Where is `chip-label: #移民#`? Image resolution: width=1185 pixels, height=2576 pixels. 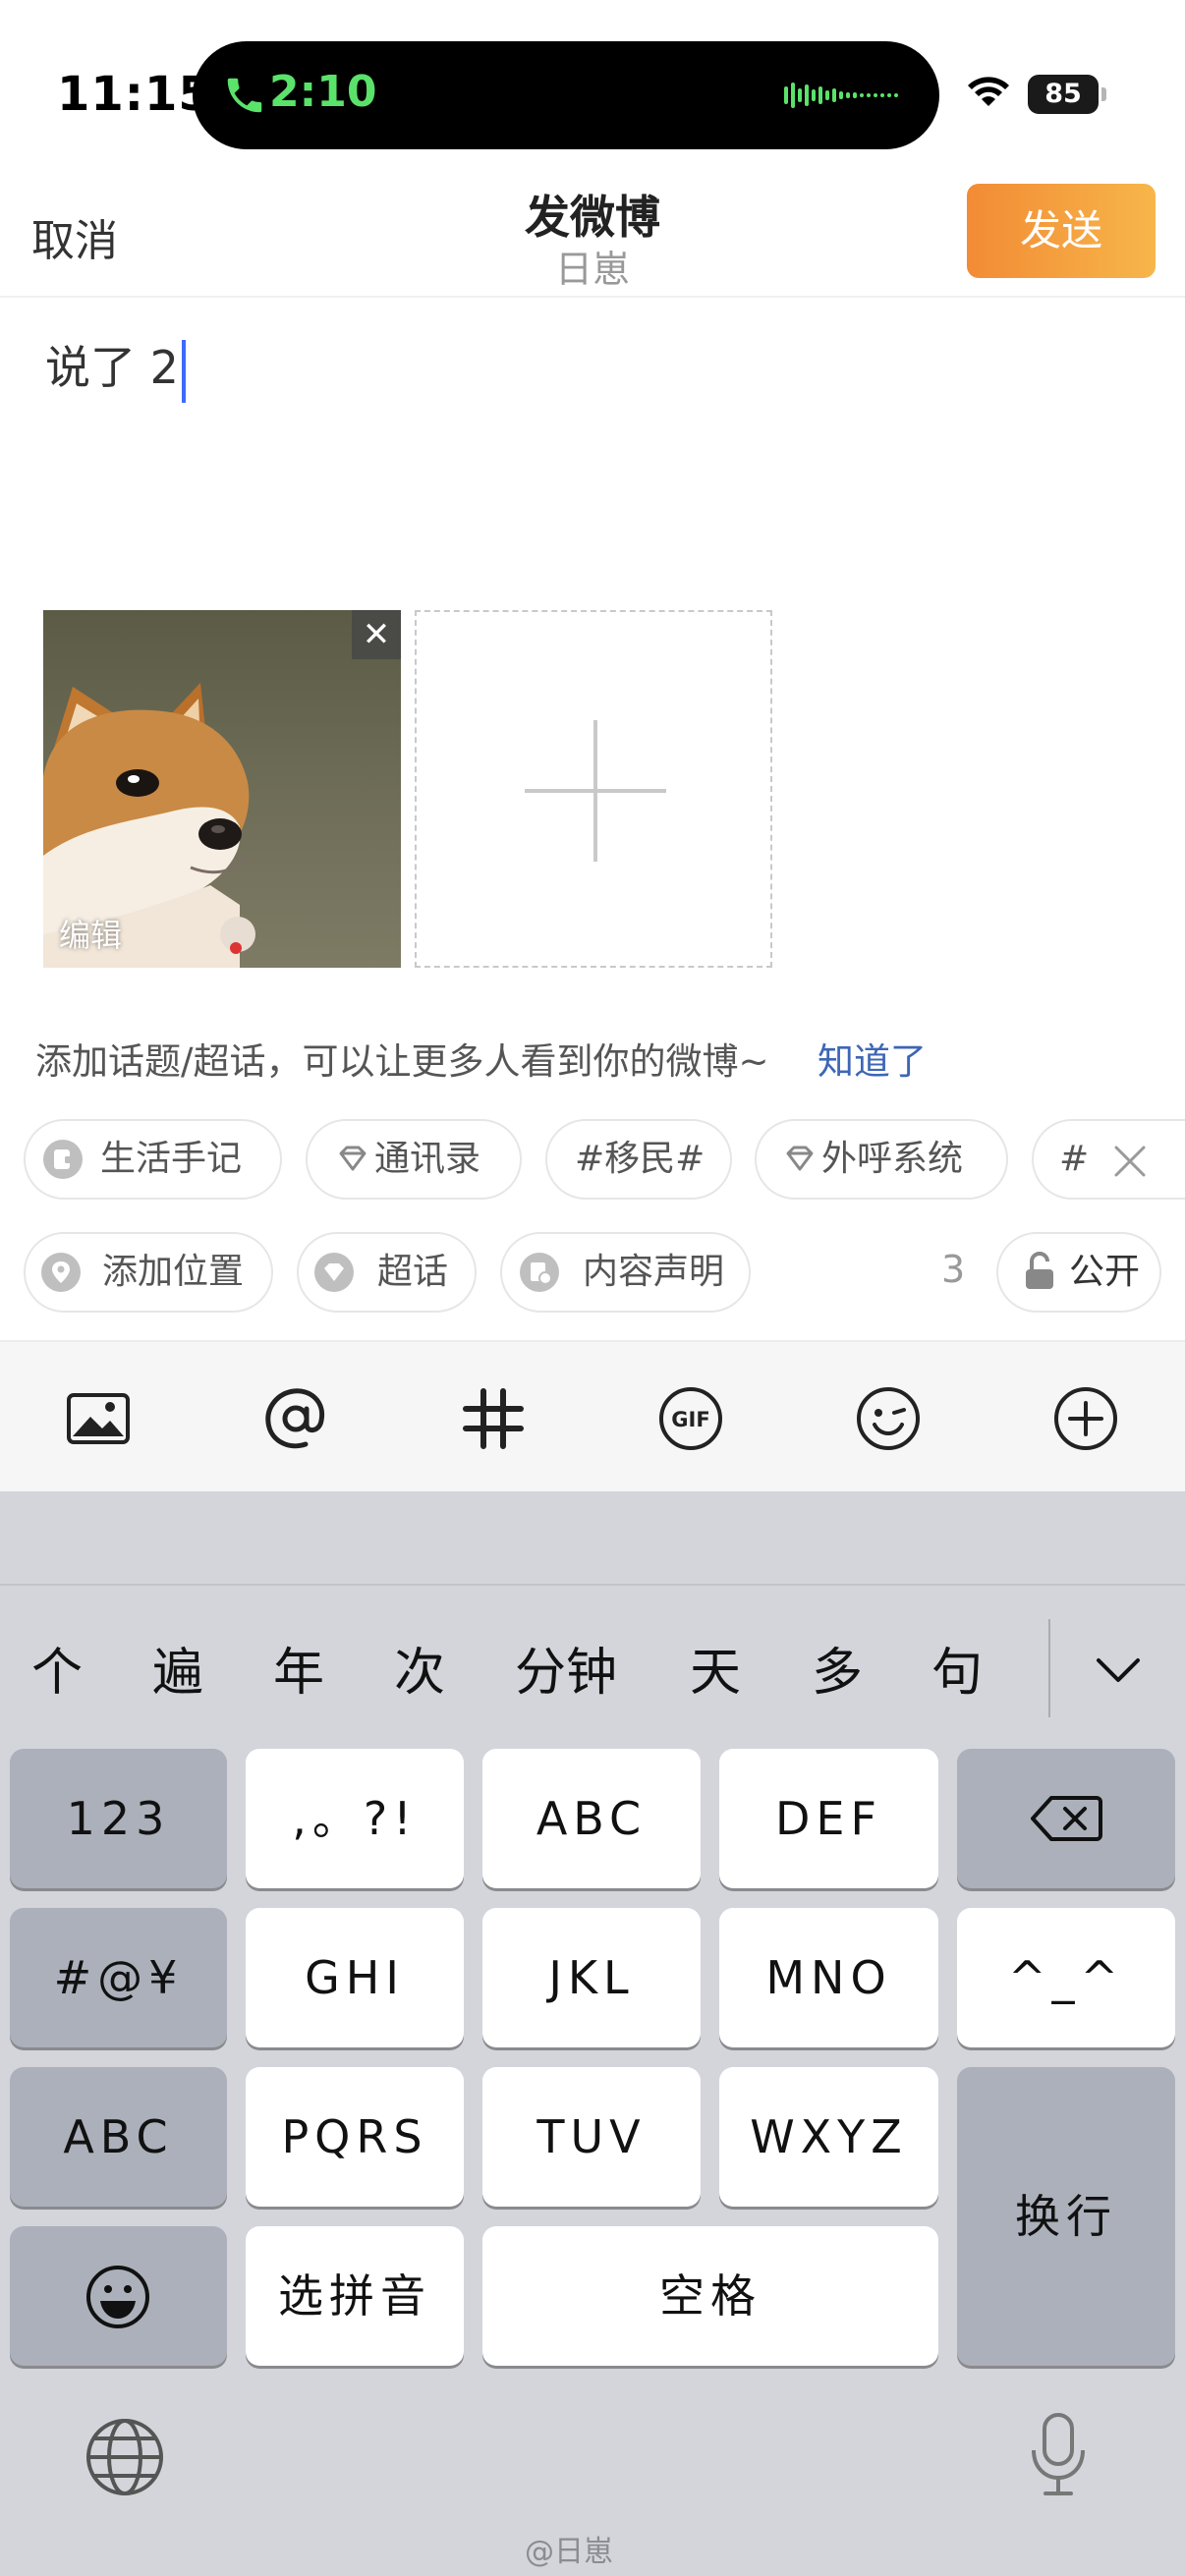 chip-label: #移民# is located at coordinates (640, 1159).